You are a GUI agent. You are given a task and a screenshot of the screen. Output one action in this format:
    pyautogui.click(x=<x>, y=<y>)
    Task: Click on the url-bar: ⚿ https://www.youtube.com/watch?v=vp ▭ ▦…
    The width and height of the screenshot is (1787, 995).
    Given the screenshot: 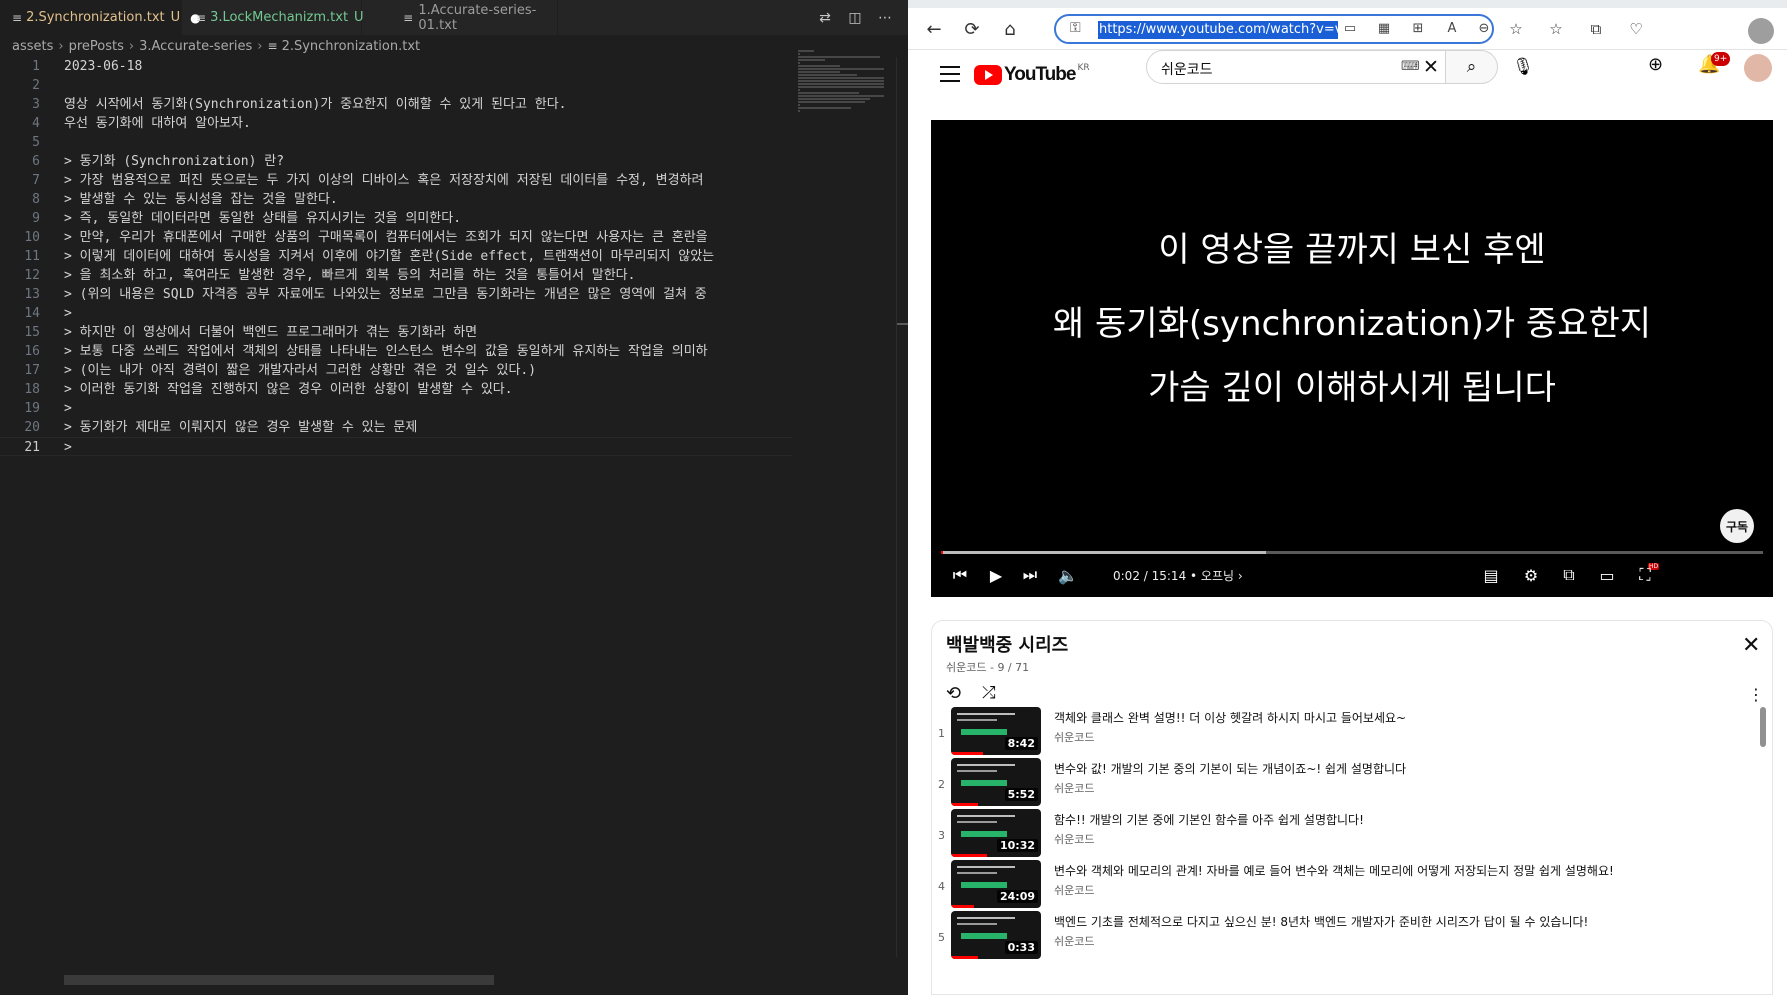 What is the action you would take?
    pyautogui.click(x=1274, y=29)
    